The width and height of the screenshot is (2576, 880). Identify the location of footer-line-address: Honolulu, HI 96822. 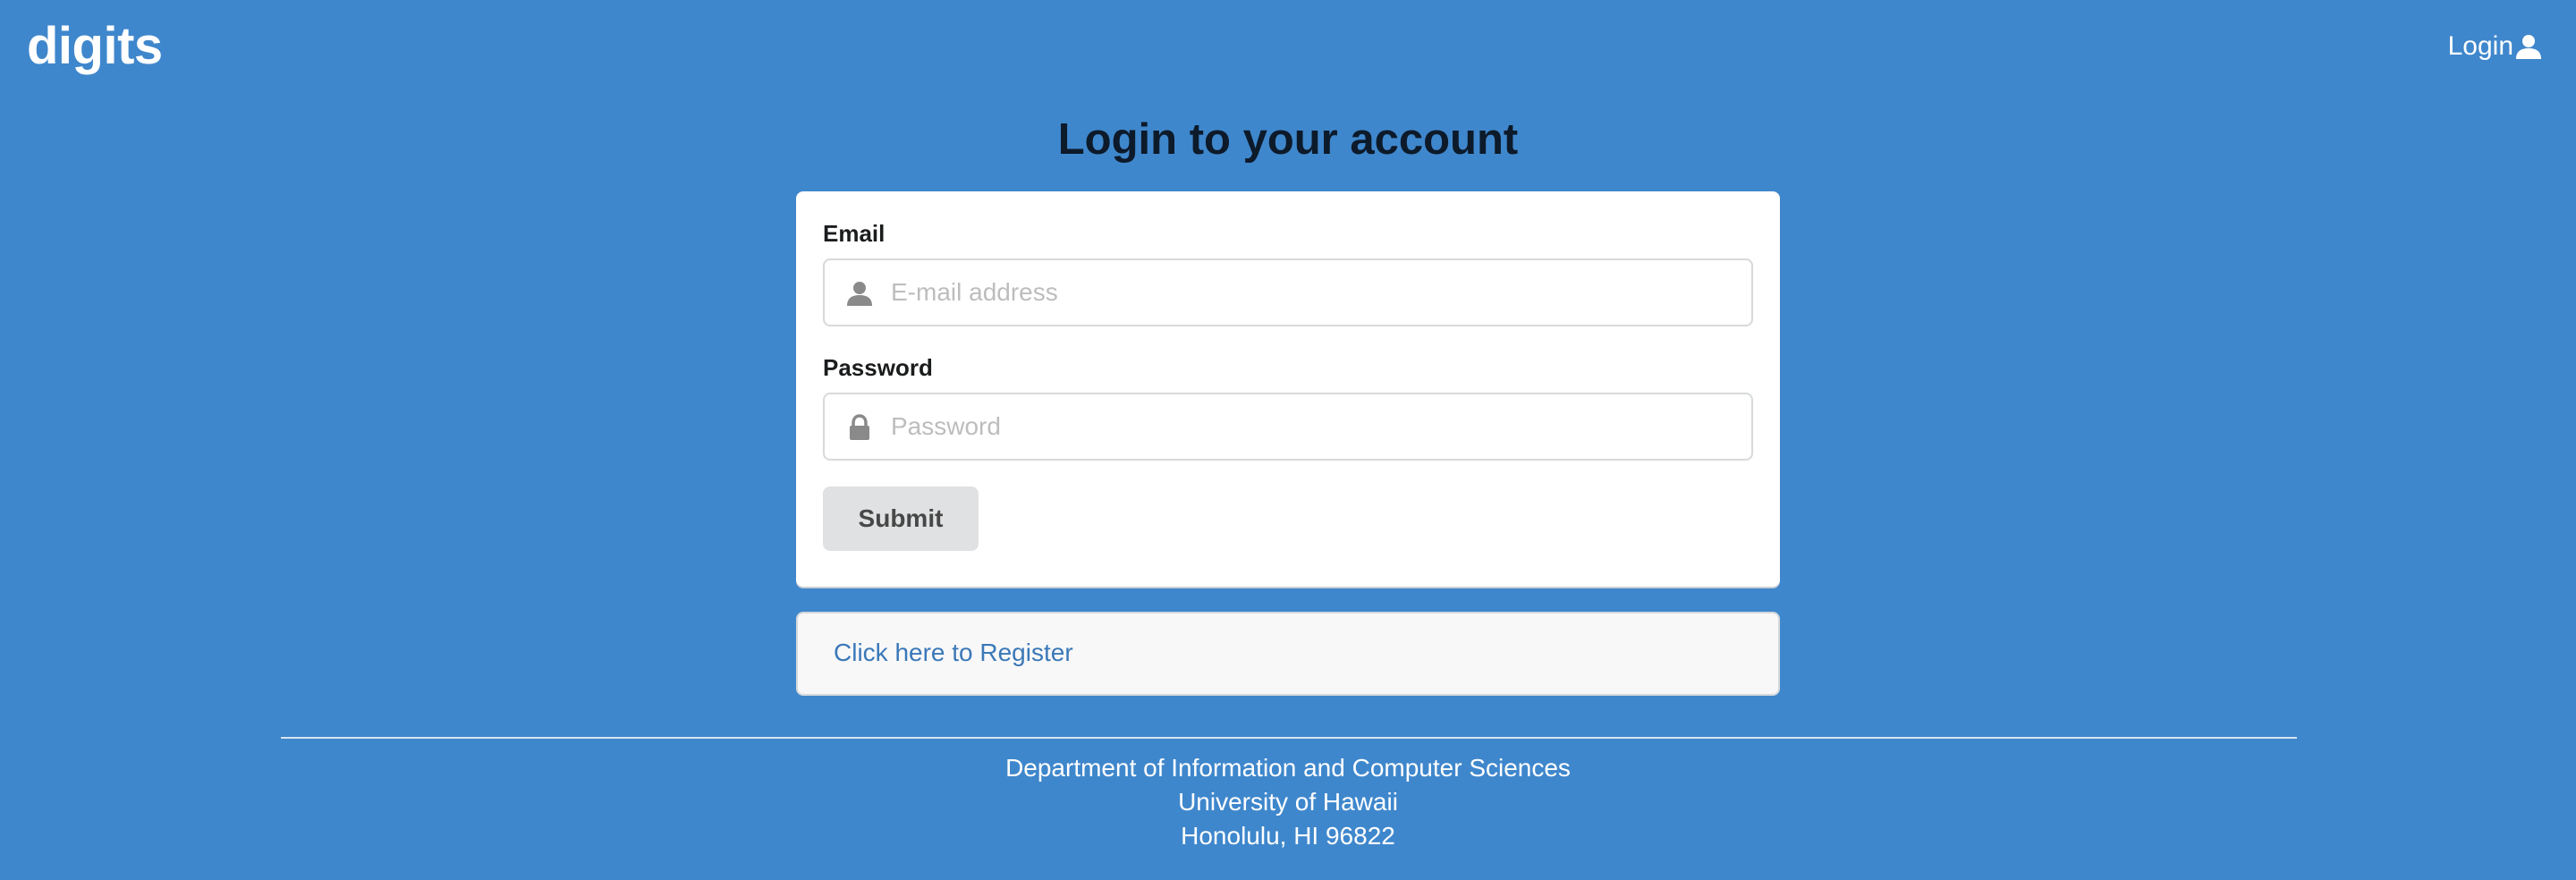
(1288, 836).